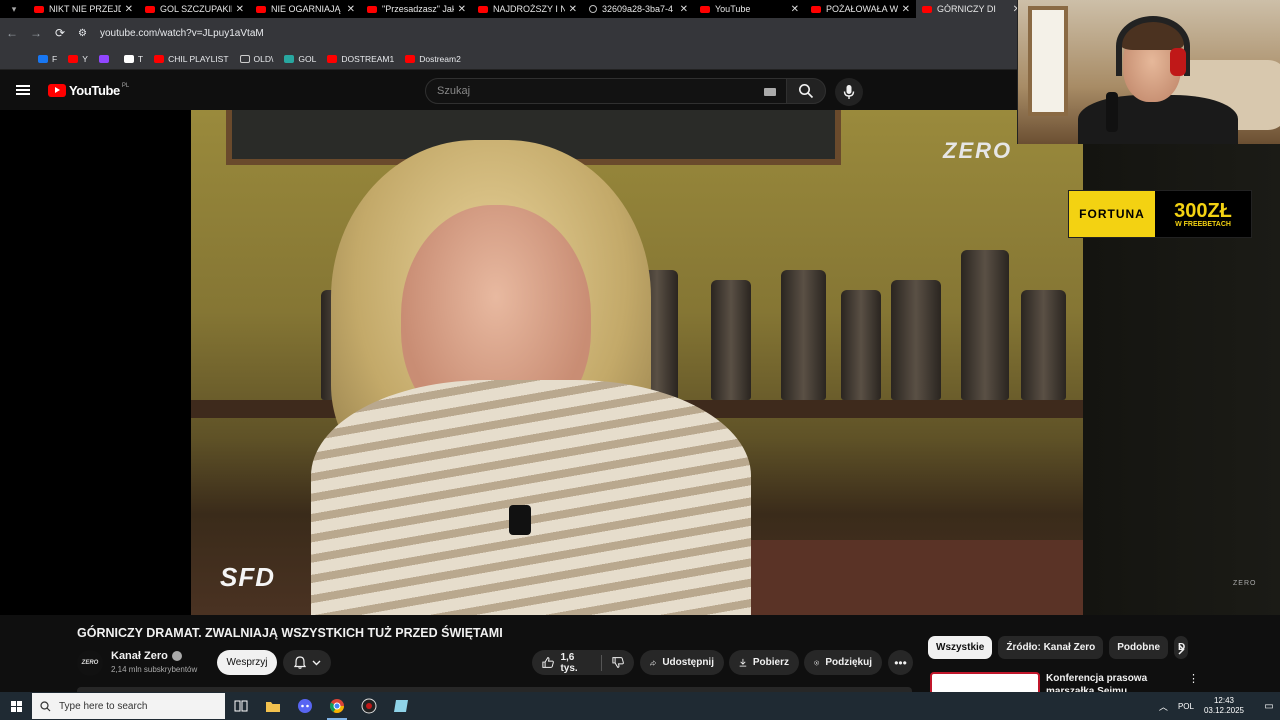  I want to click on bookmark-item: F, so click(47, 59).